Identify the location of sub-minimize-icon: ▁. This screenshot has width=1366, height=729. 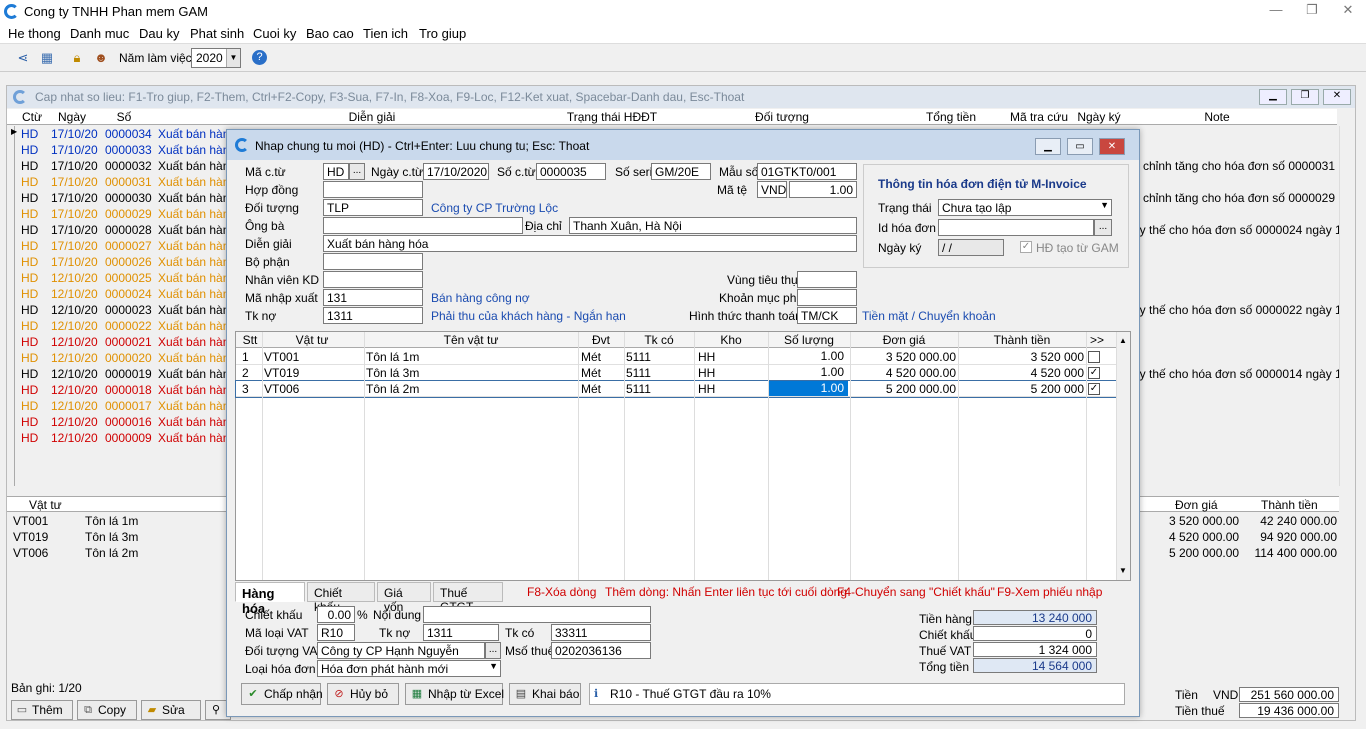
(1273, 97).